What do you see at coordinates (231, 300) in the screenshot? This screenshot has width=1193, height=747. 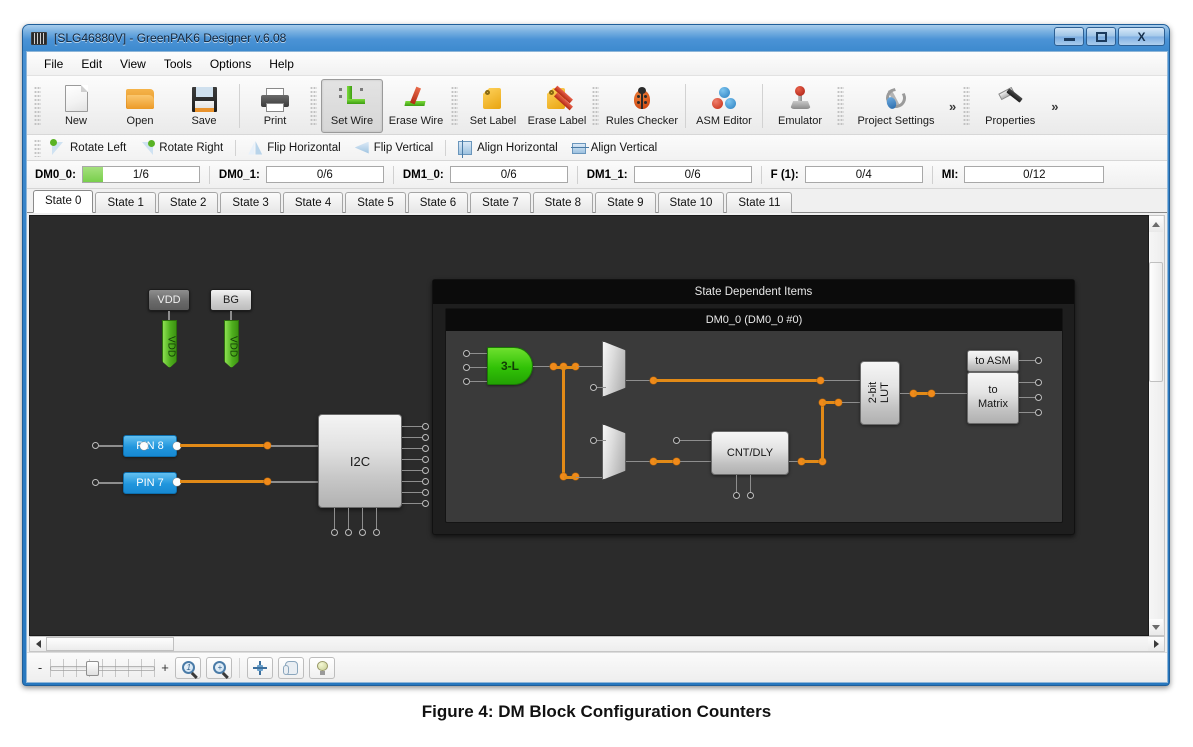 I see `bg-block: BG` at bounding box center [231, 300].